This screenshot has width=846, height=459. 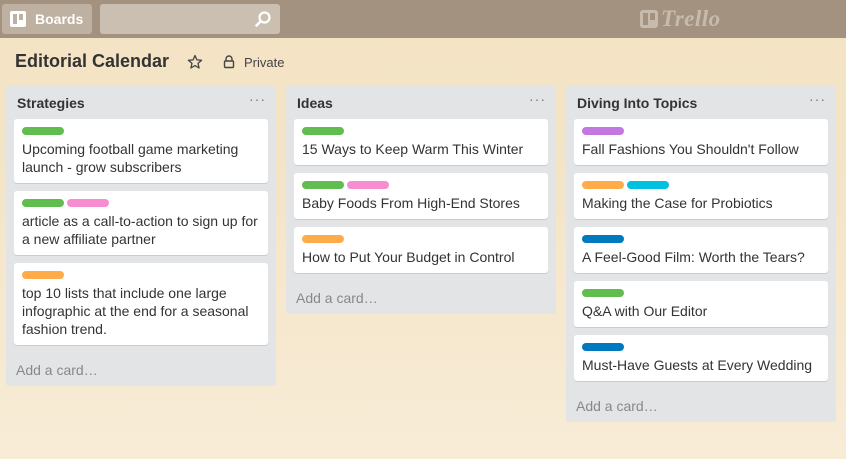 I want to click on card: How to Put Your Budget in Control, so click(x=421, y=250).